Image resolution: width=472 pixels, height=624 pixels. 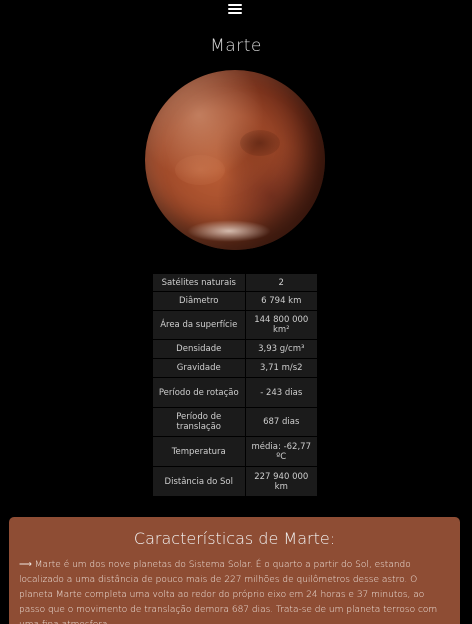 I want to click on table-row: Gravidade 3,71 m/s2, so click(x=235, y=368).